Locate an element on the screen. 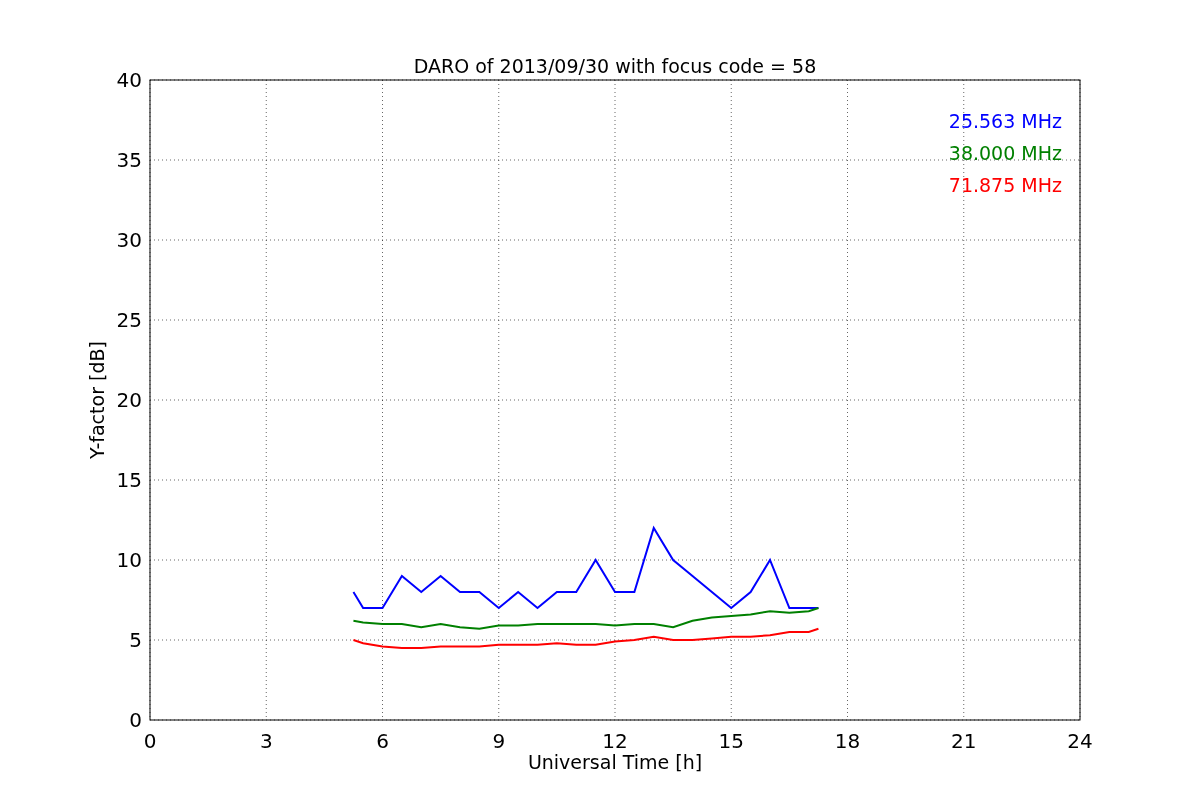  y-tick-label: 5 is located at coordinates (135, 640).